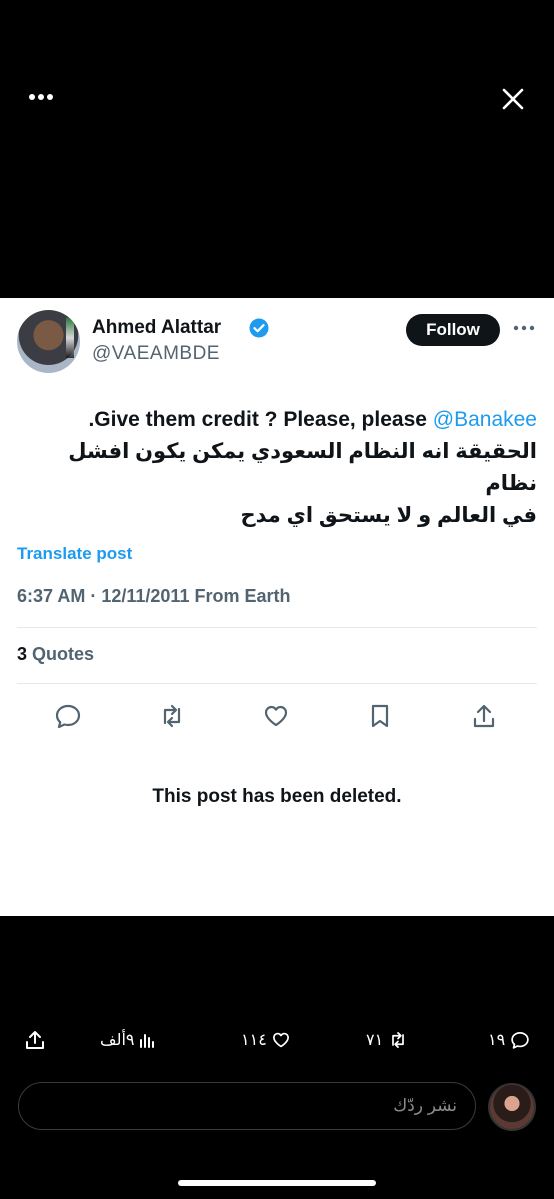 The width and height of the screenshot is (554, 1199). Describe the element at coordinates (156, 354) in the screenshot. I see `author-handle: @VAEAMBDE` at that location.